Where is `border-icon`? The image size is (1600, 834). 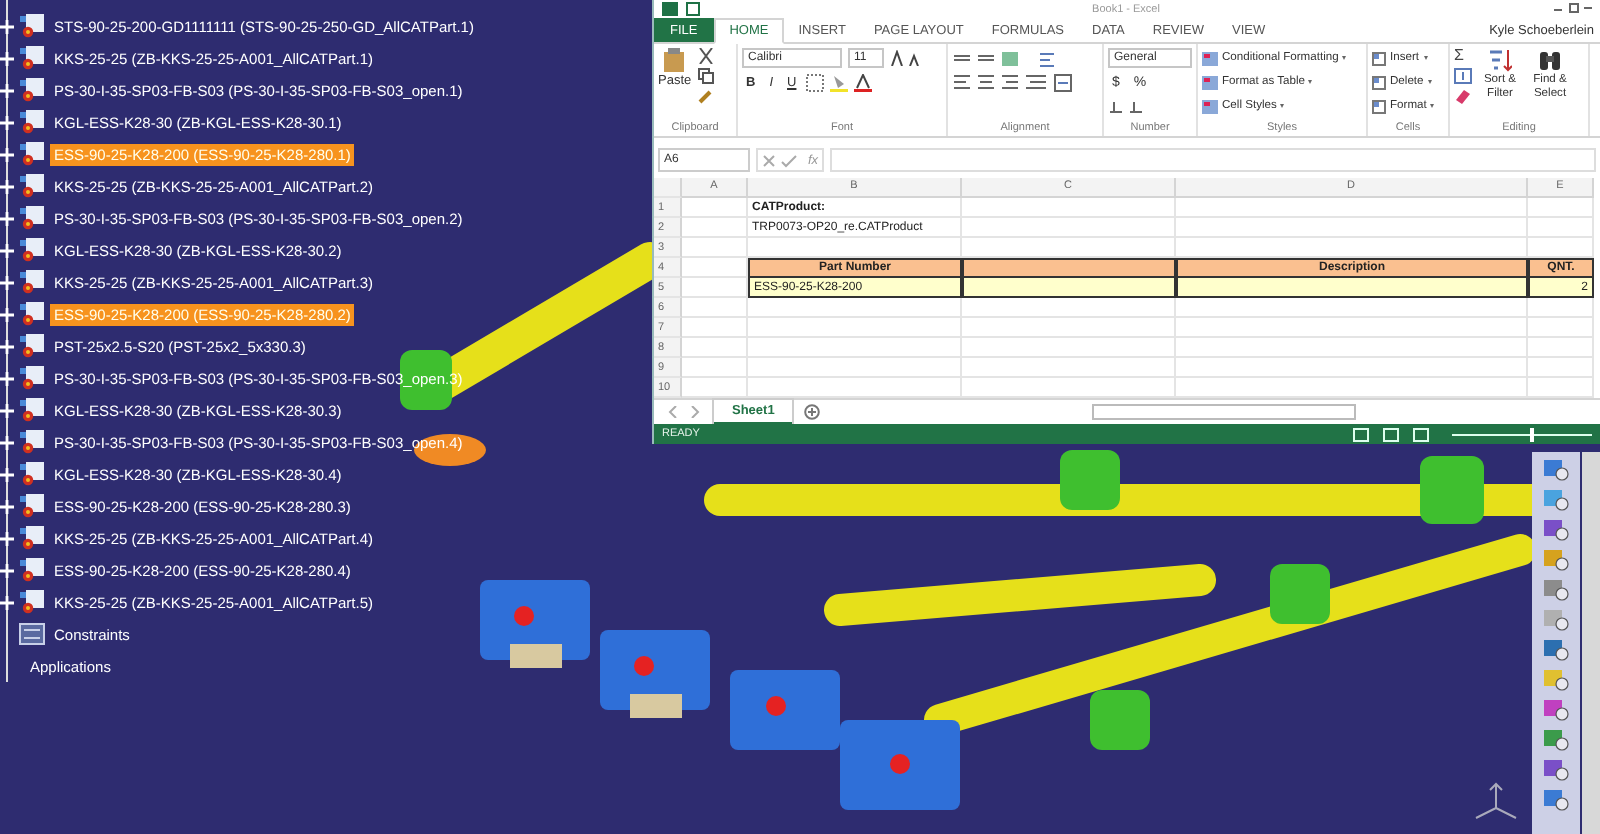
border-icon is located at coordinates (815, 82).